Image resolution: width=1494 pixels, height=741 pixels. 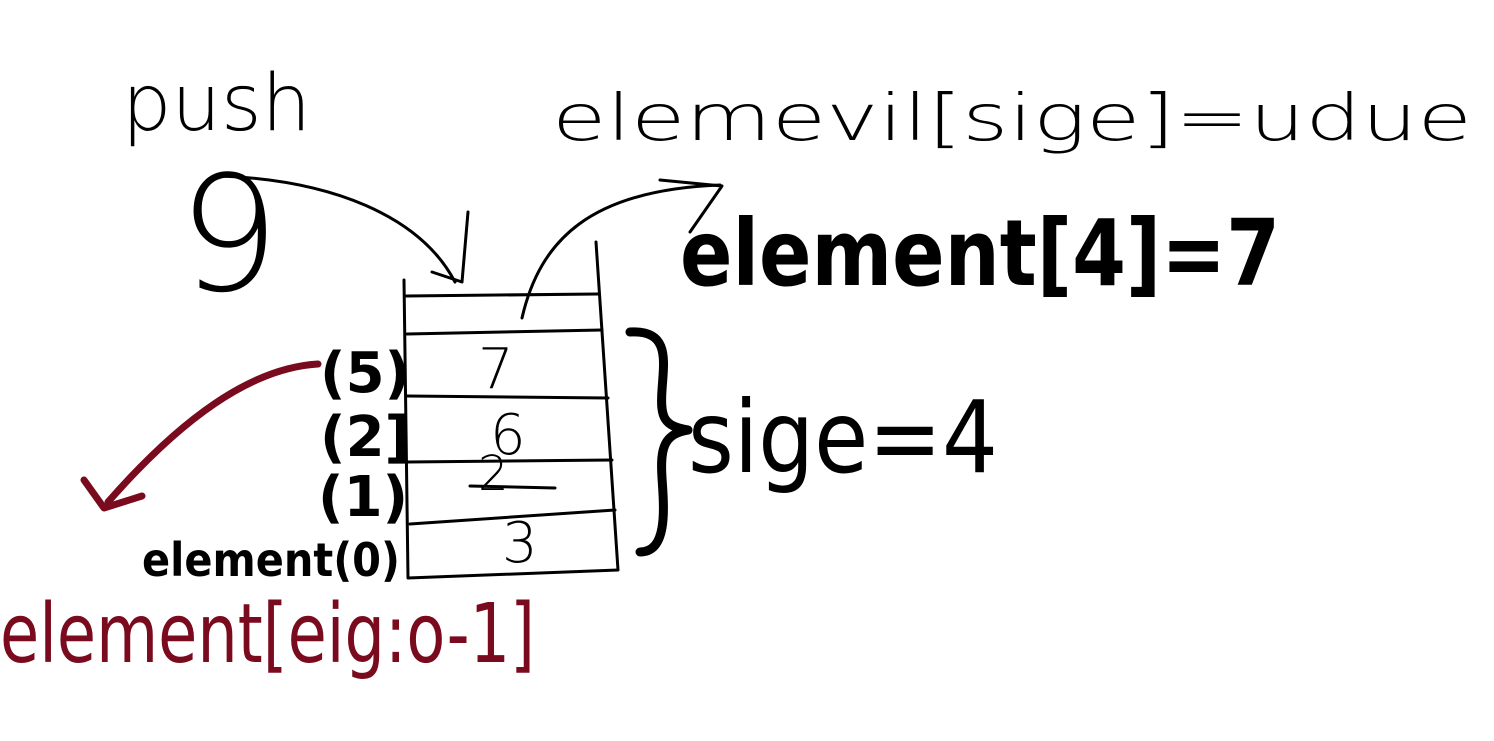 What do you see at coordinates (271, 560) in the screenshot?
I see `index-label-0: element(0)` at bounding box center [271, 560].